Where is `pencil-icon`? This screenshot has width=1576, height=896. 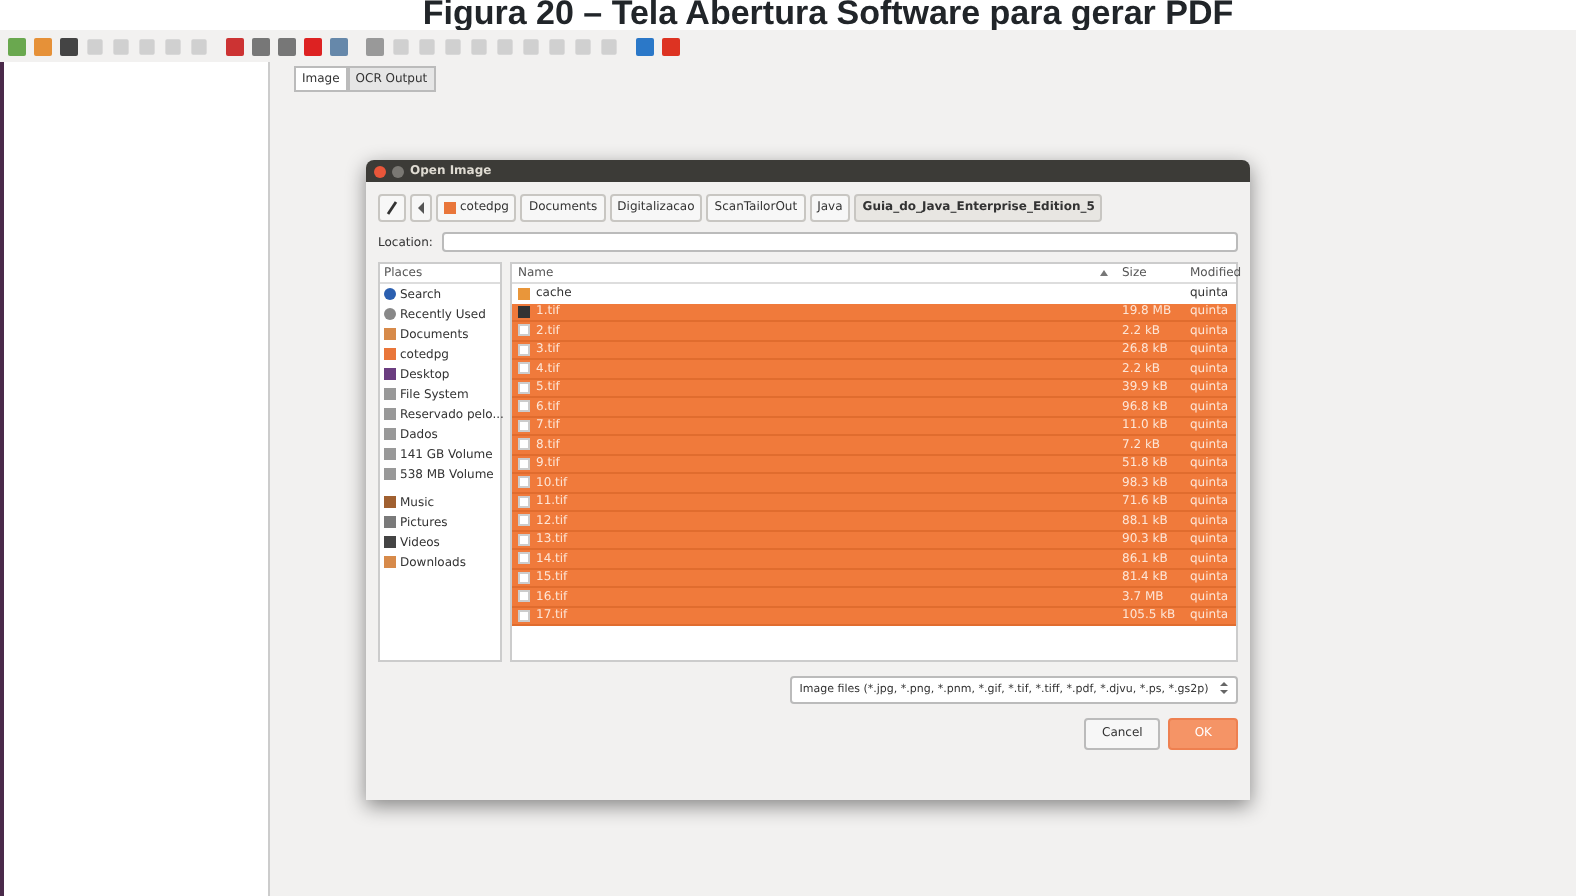
pencil-icon is located at coordinates (392, 208).